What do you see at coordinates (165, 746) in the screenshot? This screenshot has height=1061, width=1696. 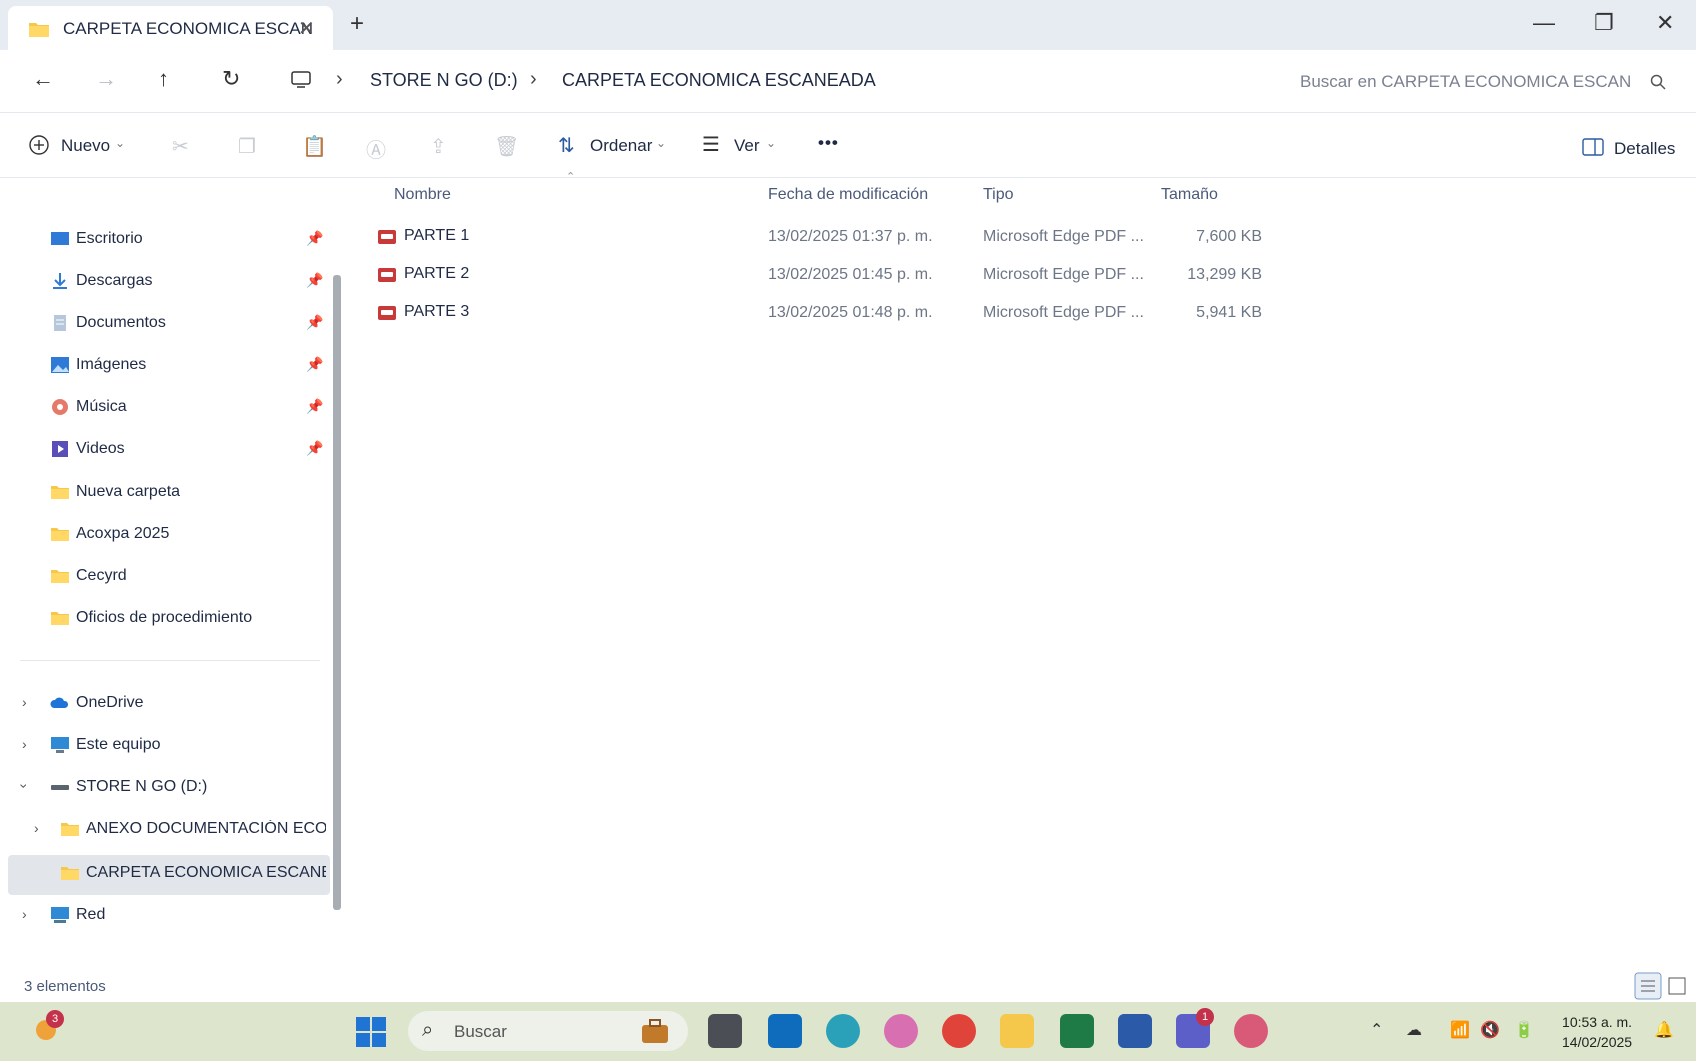 I see `sidebar-item-este-equipo: › Este equipo` at bounding box center [165, 746].